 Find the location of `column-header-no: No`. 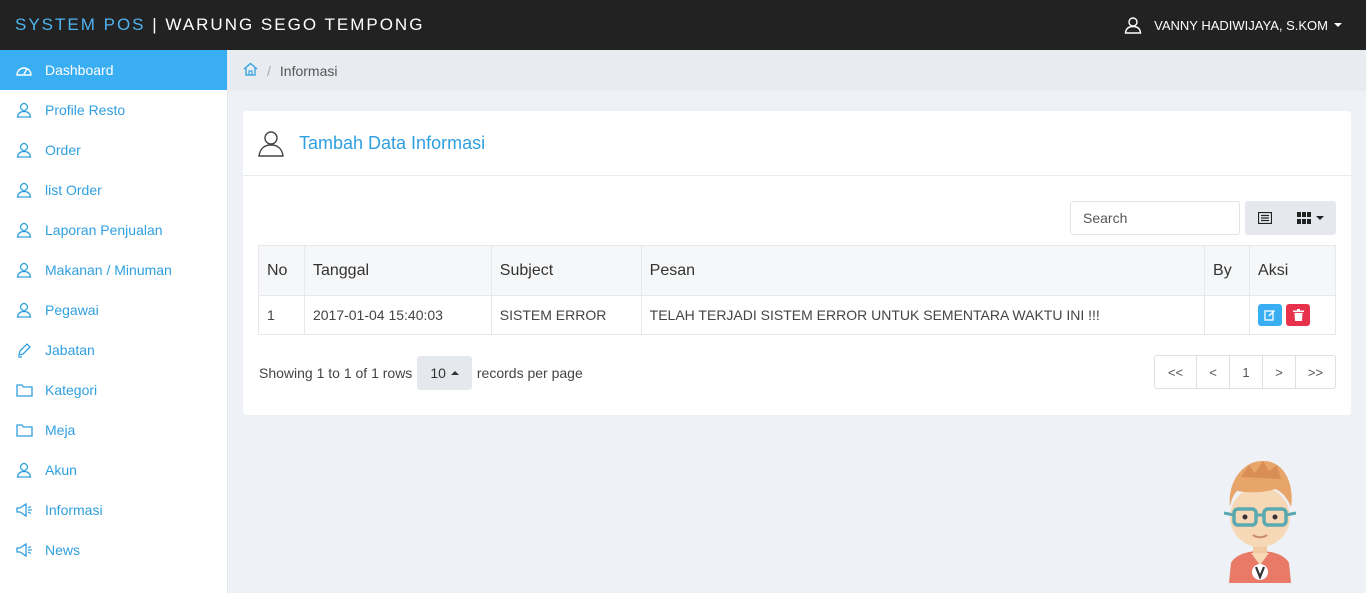

column-header-no: No is located at coordinates (281, 270).